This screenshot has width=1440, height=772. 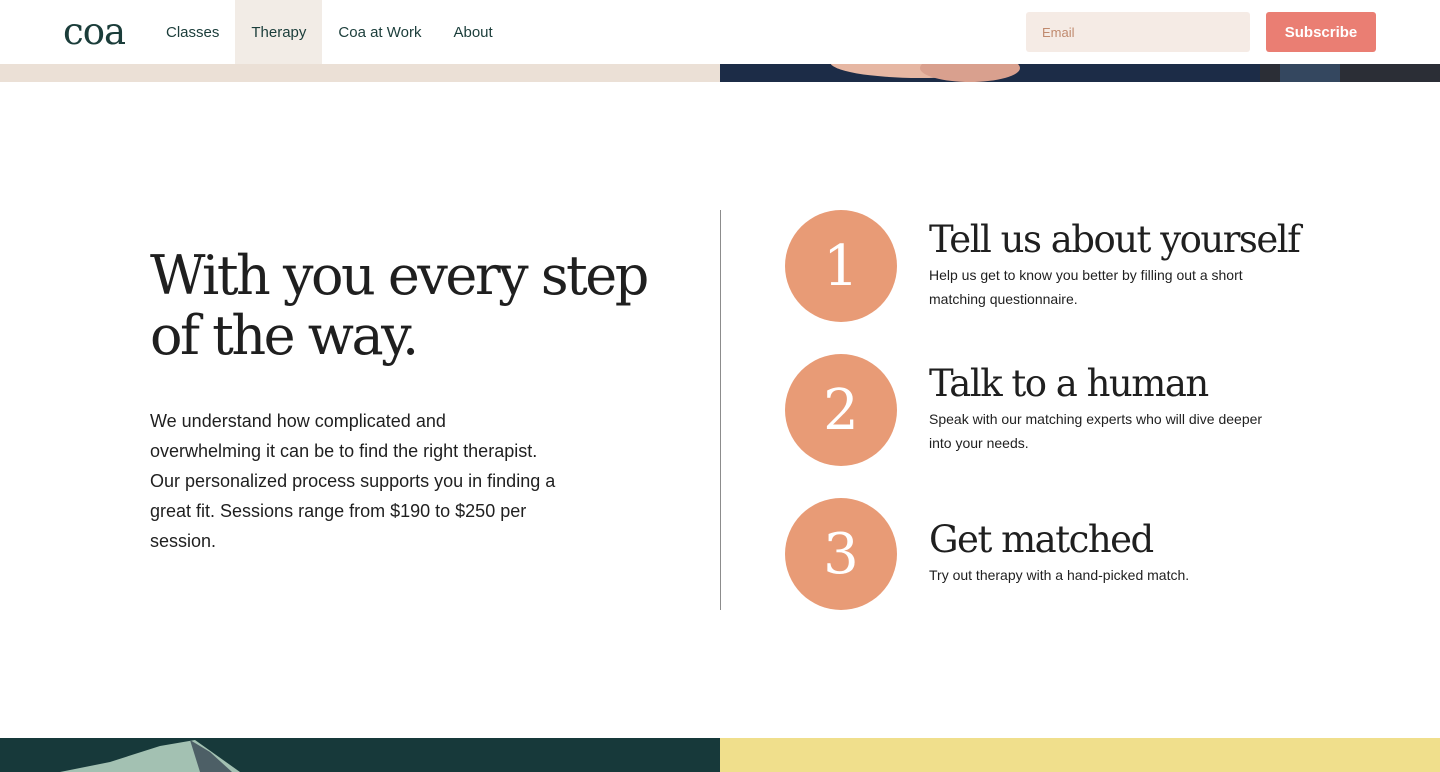 What do you see at coordinates (360, 73) in the screenshot?
I see `hero-beige-strip` at bounding box center [360, 73].